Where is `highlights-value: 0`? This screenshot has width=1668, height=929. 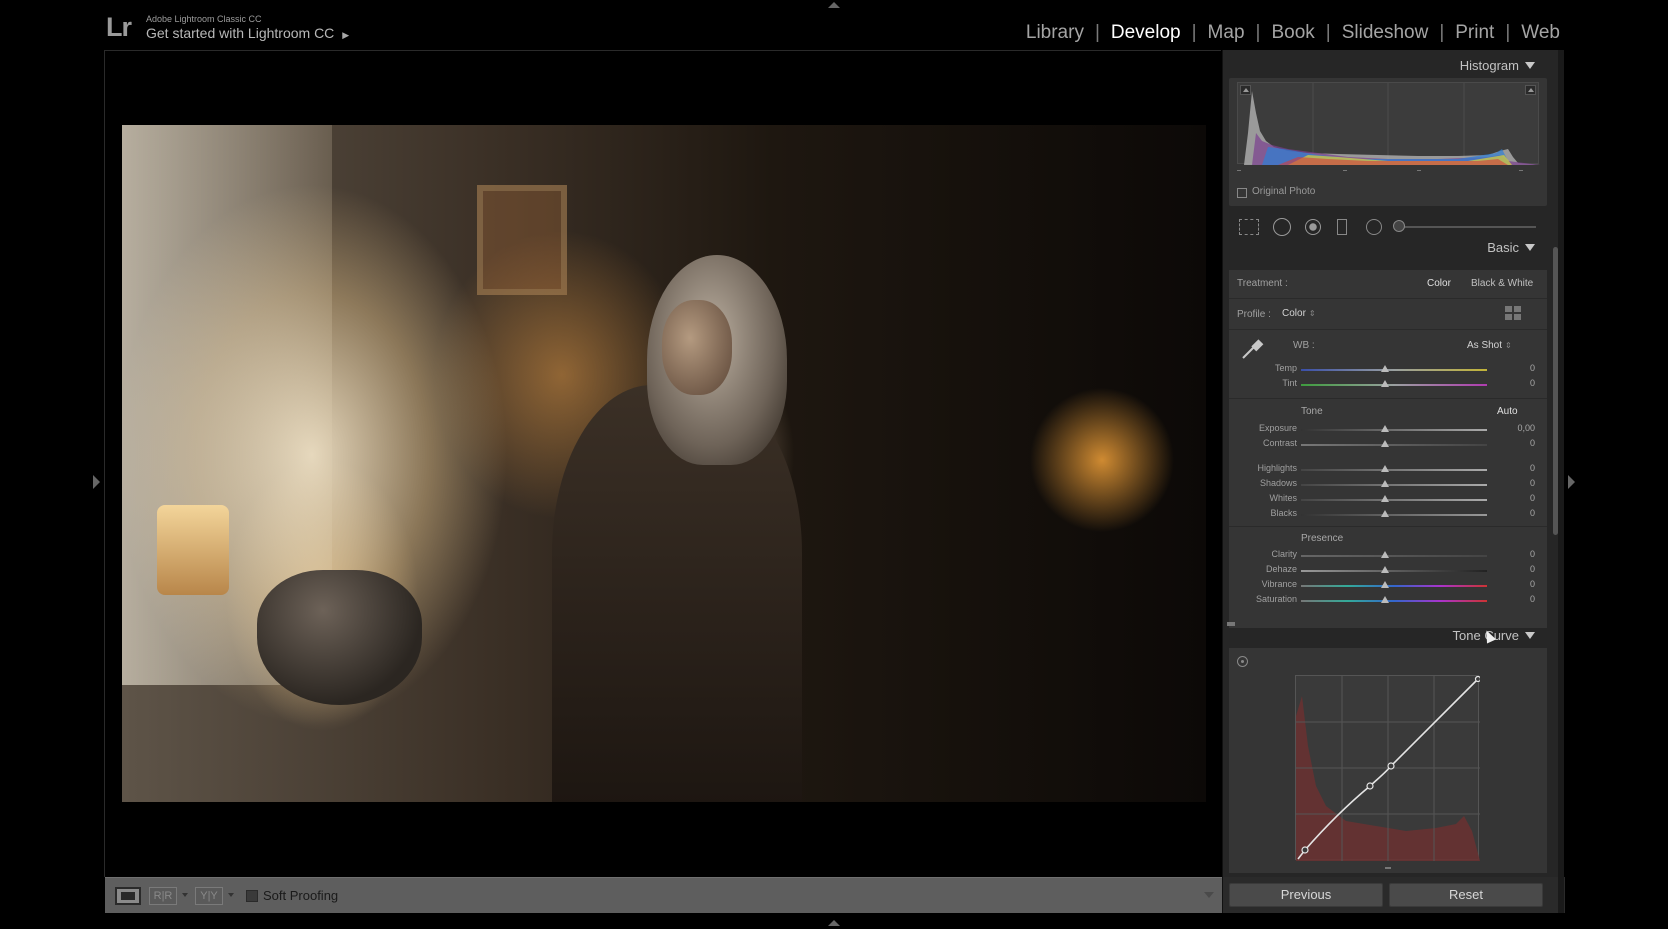 highlights-value: 0 is located at coordinates (1532, 468).